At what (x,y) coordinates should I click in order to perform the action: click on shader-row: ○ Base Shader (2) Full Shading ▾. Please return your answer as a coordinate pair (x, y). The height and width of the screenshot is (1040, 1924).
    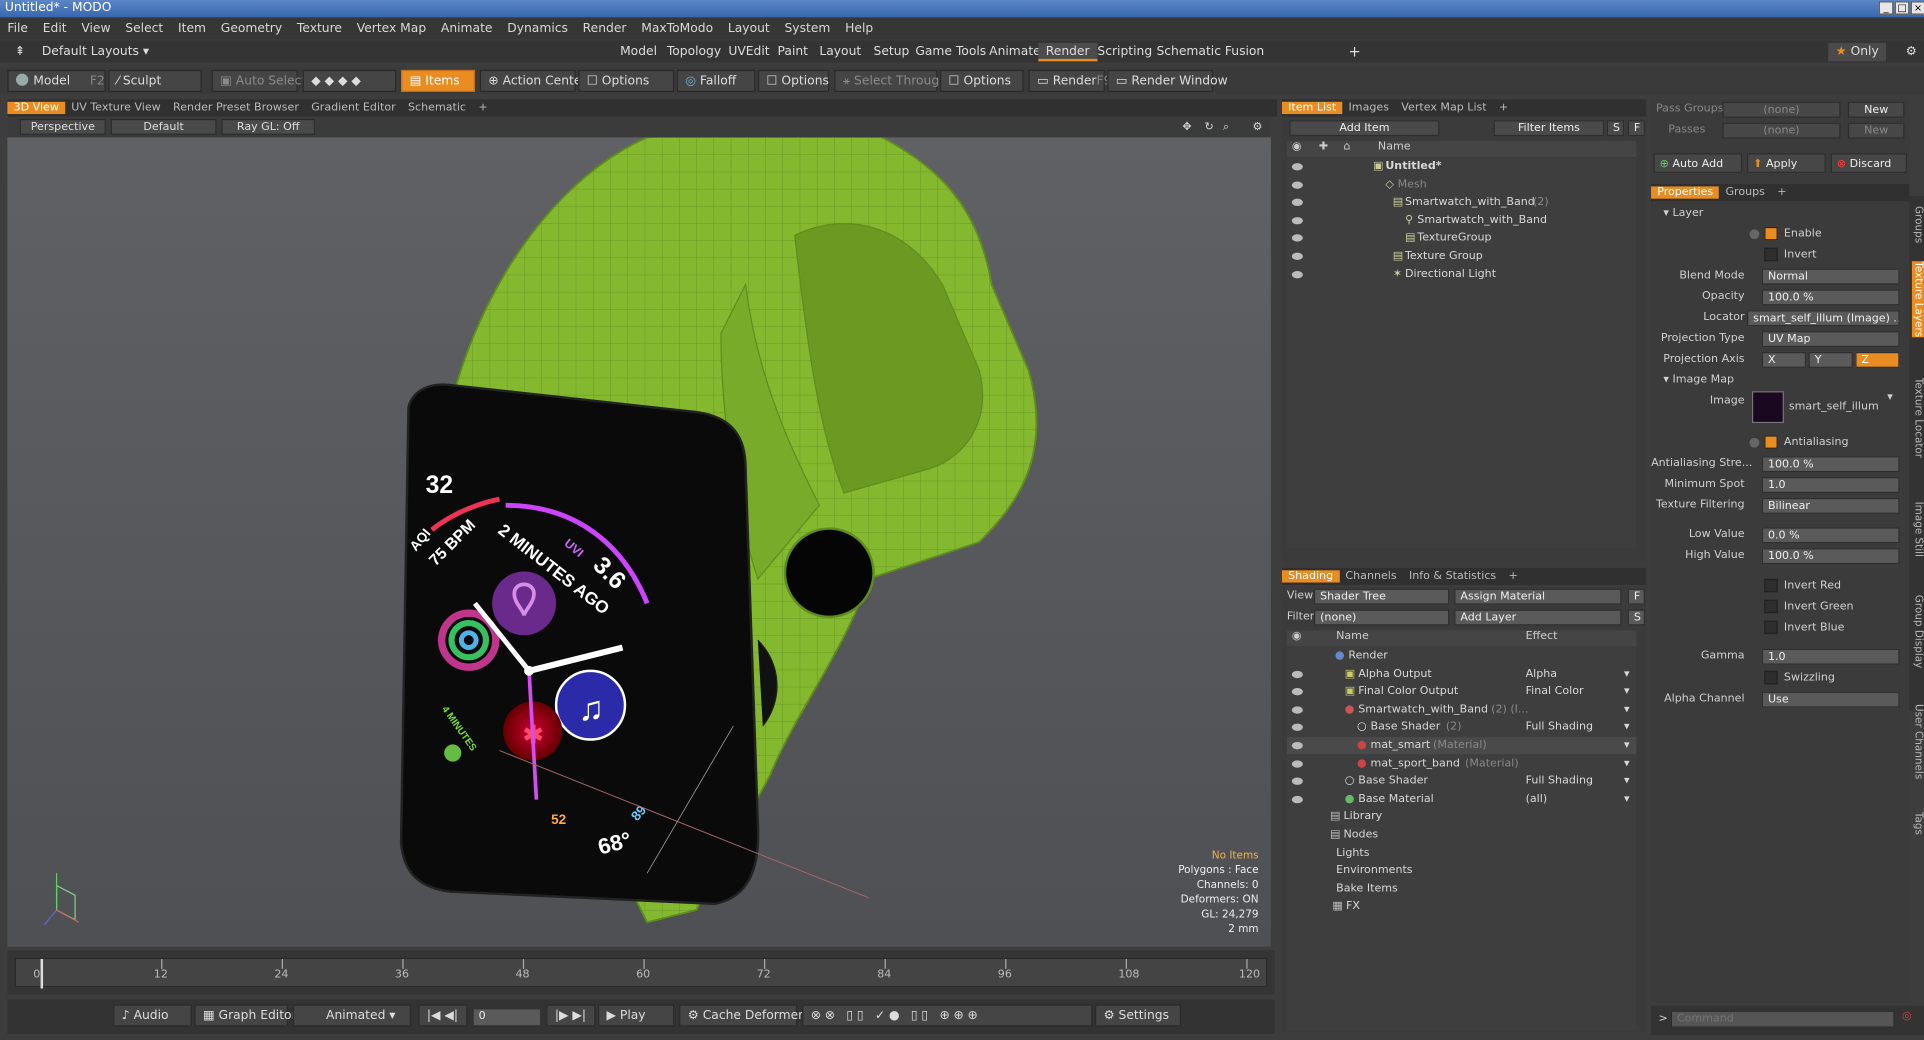
    Looking at the image, I should click on (1461, 727).